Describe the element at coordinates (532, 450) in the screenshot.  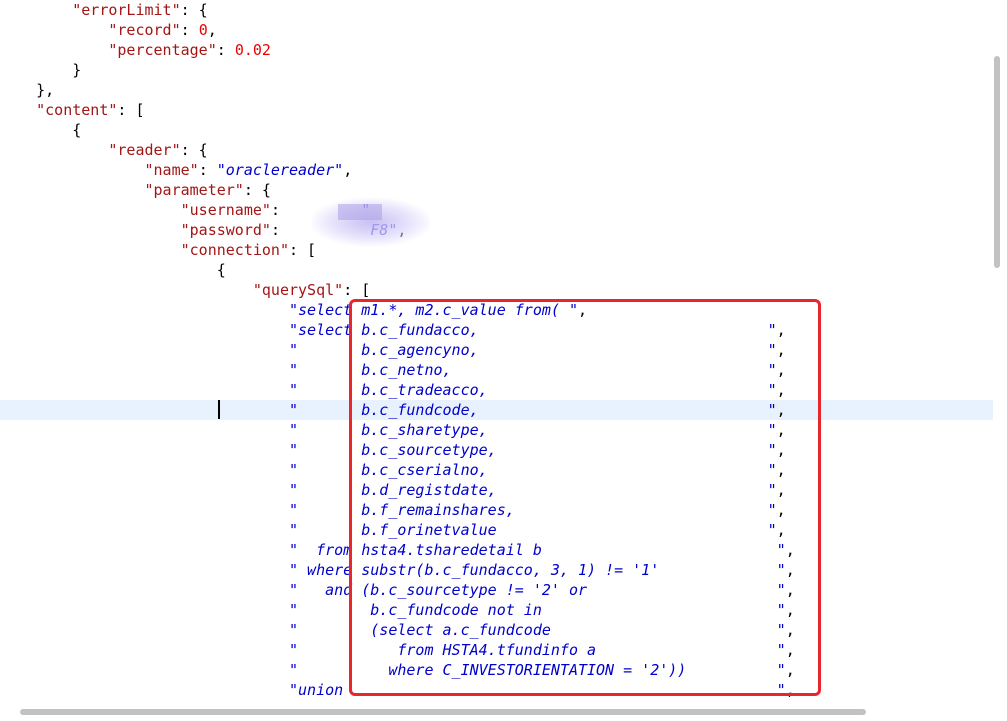
I see `code-token: " b.c_sourcetype, "` at that location.